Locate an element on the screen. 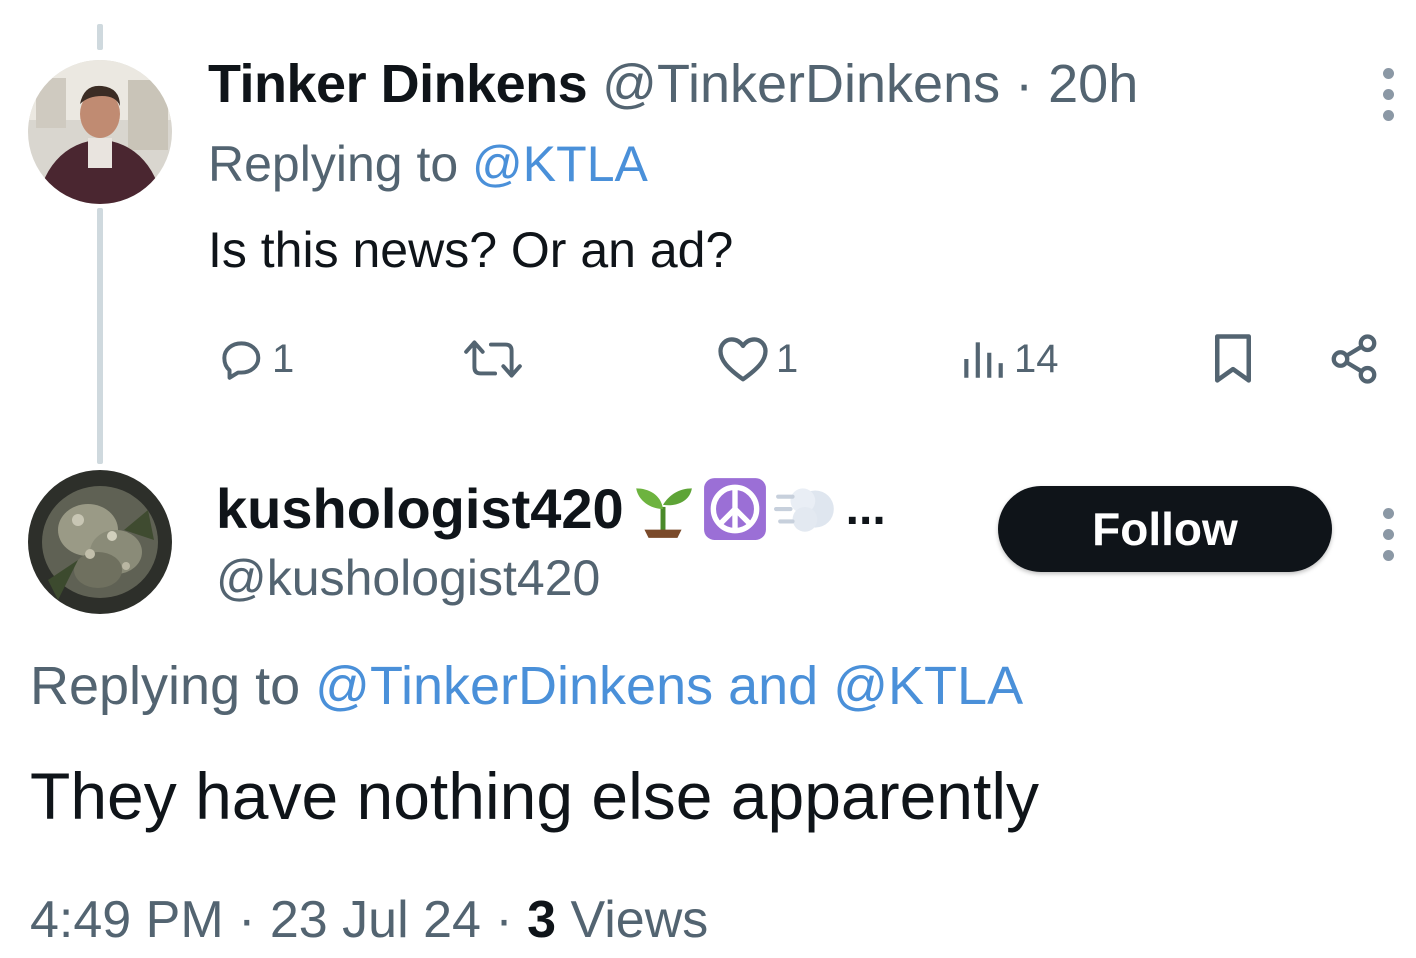  reply-button: 1 is located at coordinates (255, 359).